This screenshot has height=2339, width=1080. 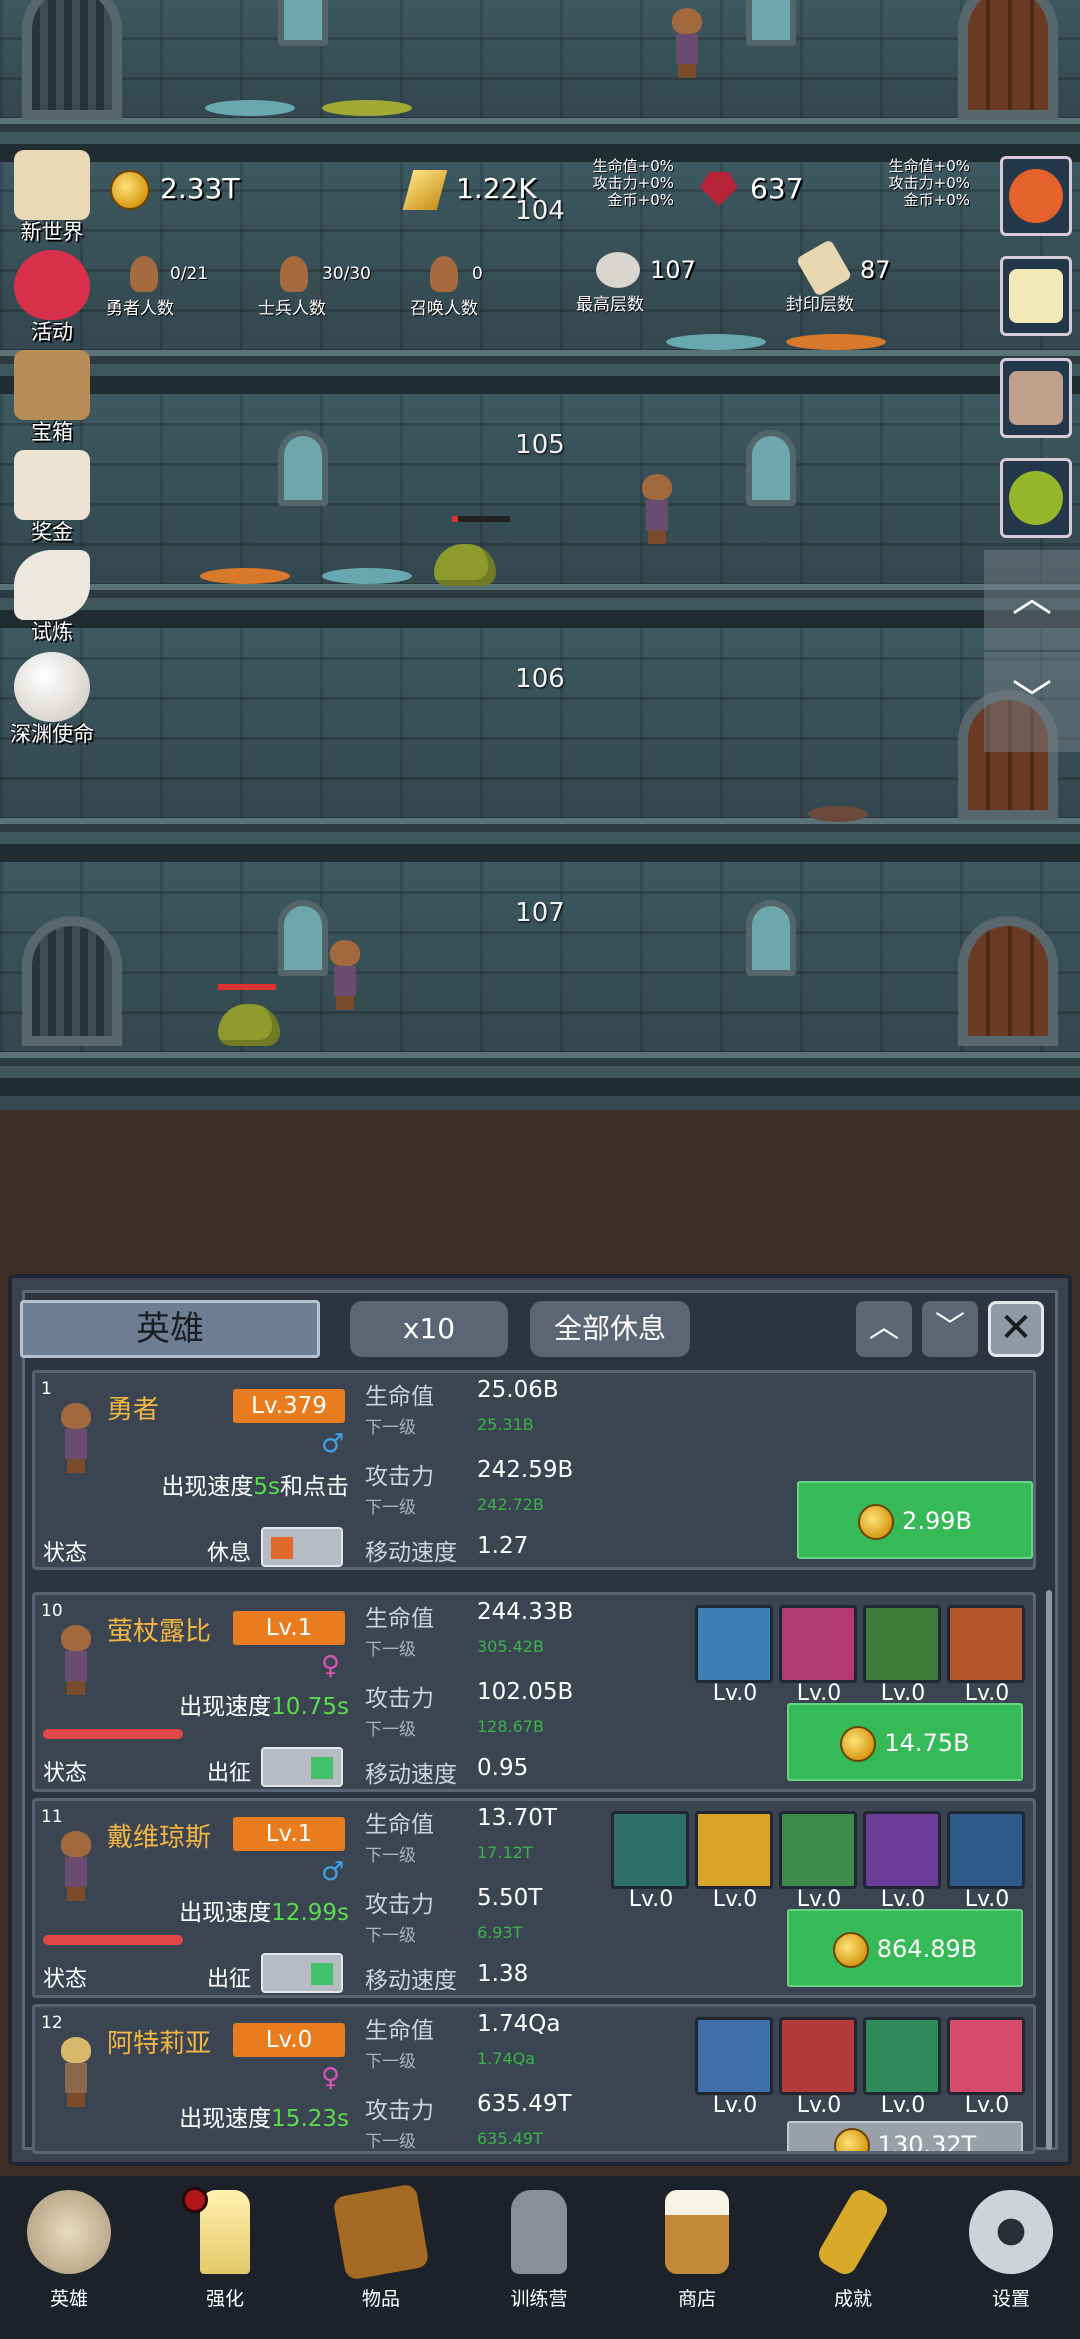 I want to click on floor-number: 107, so click(x=540, y=913).